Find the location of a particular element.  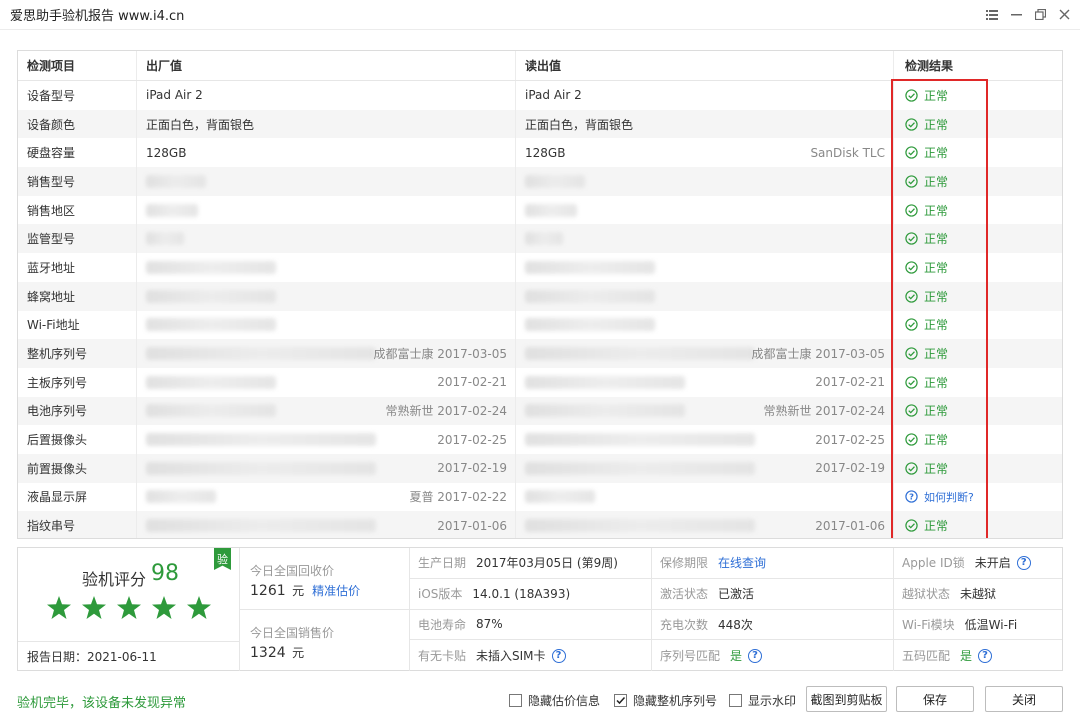

minimize-icon is located at coordinates (1016, 15).